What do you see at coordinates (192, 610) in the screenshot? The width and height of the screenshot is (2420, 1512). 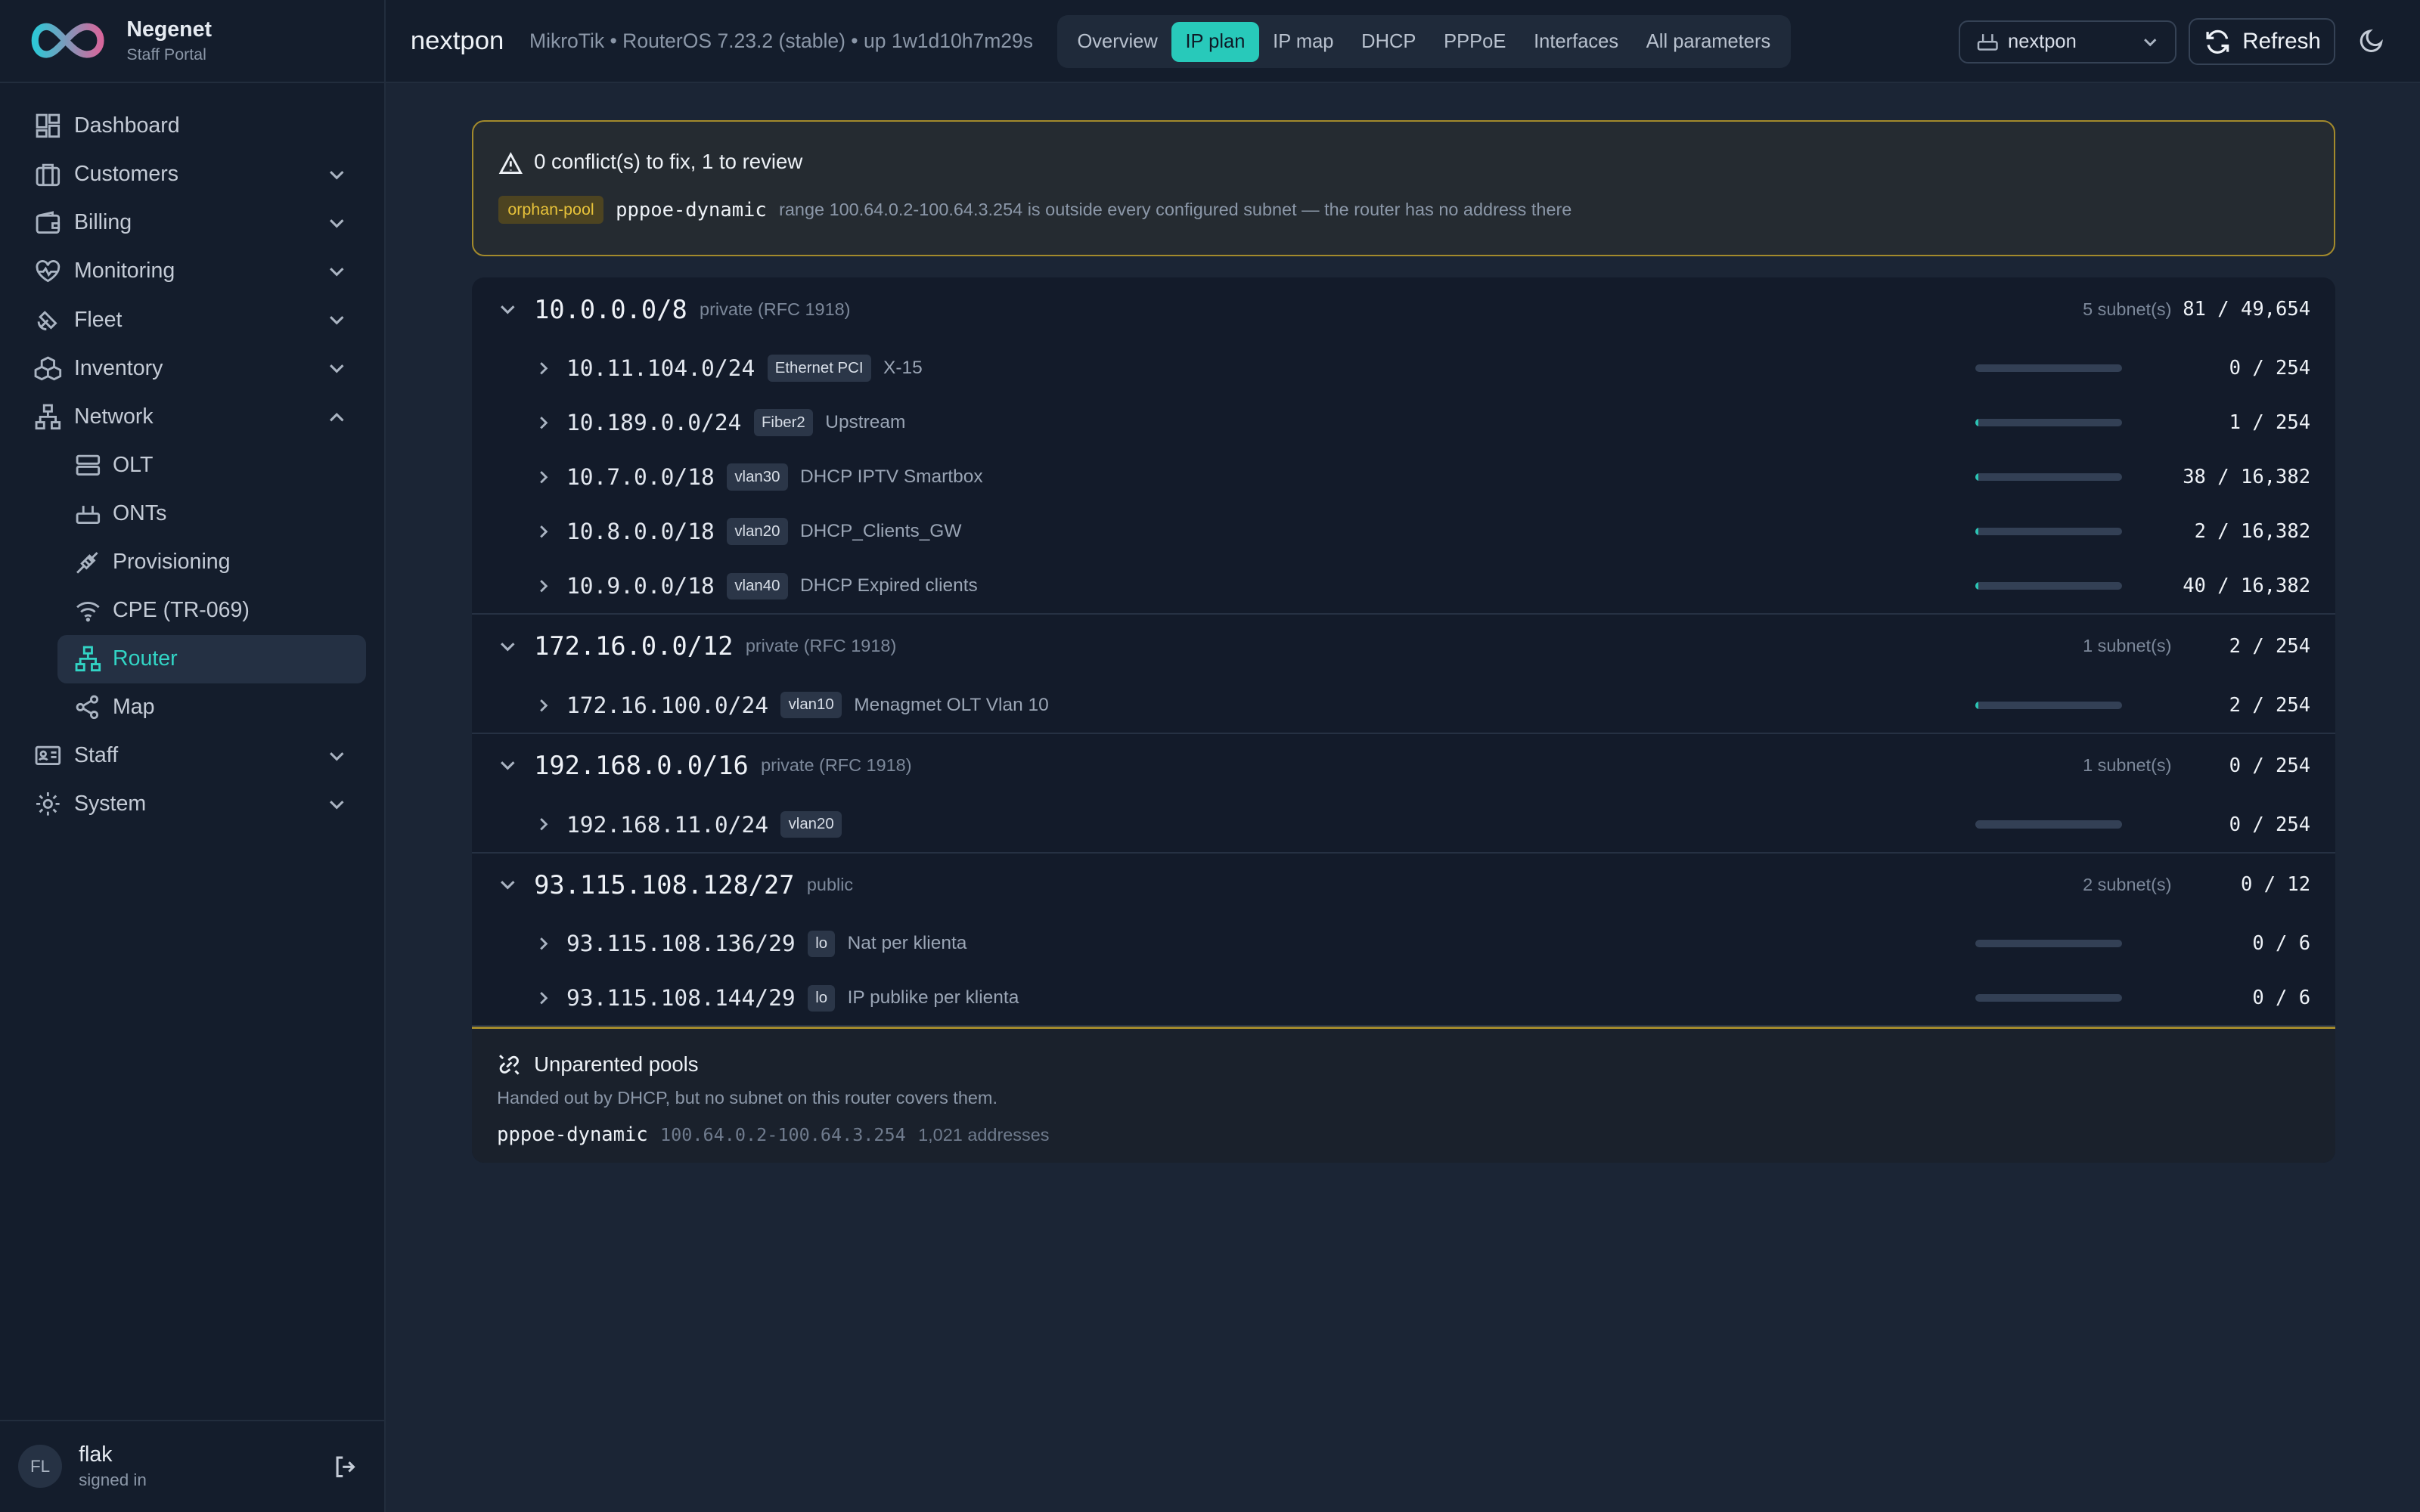 I see `sidebar-item-cpe: CPE (TR-069)` at bounding box center [192, 610].